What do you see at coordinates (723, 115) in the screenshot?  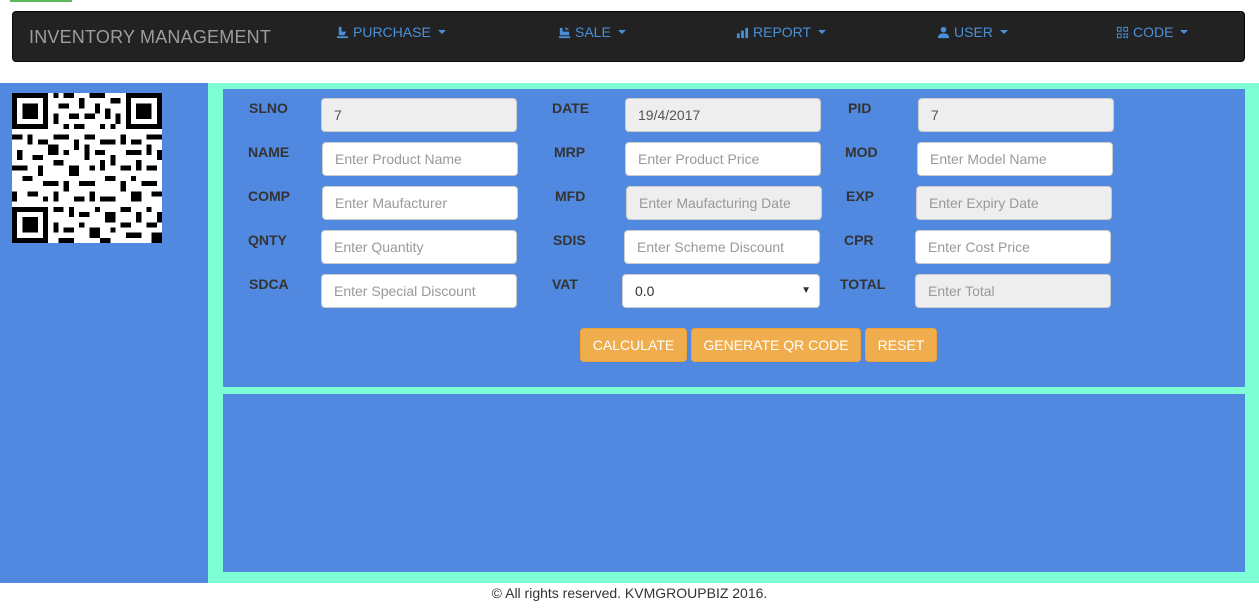 I see `date-field: 19/4/2017` at bounding box center [723, 115].